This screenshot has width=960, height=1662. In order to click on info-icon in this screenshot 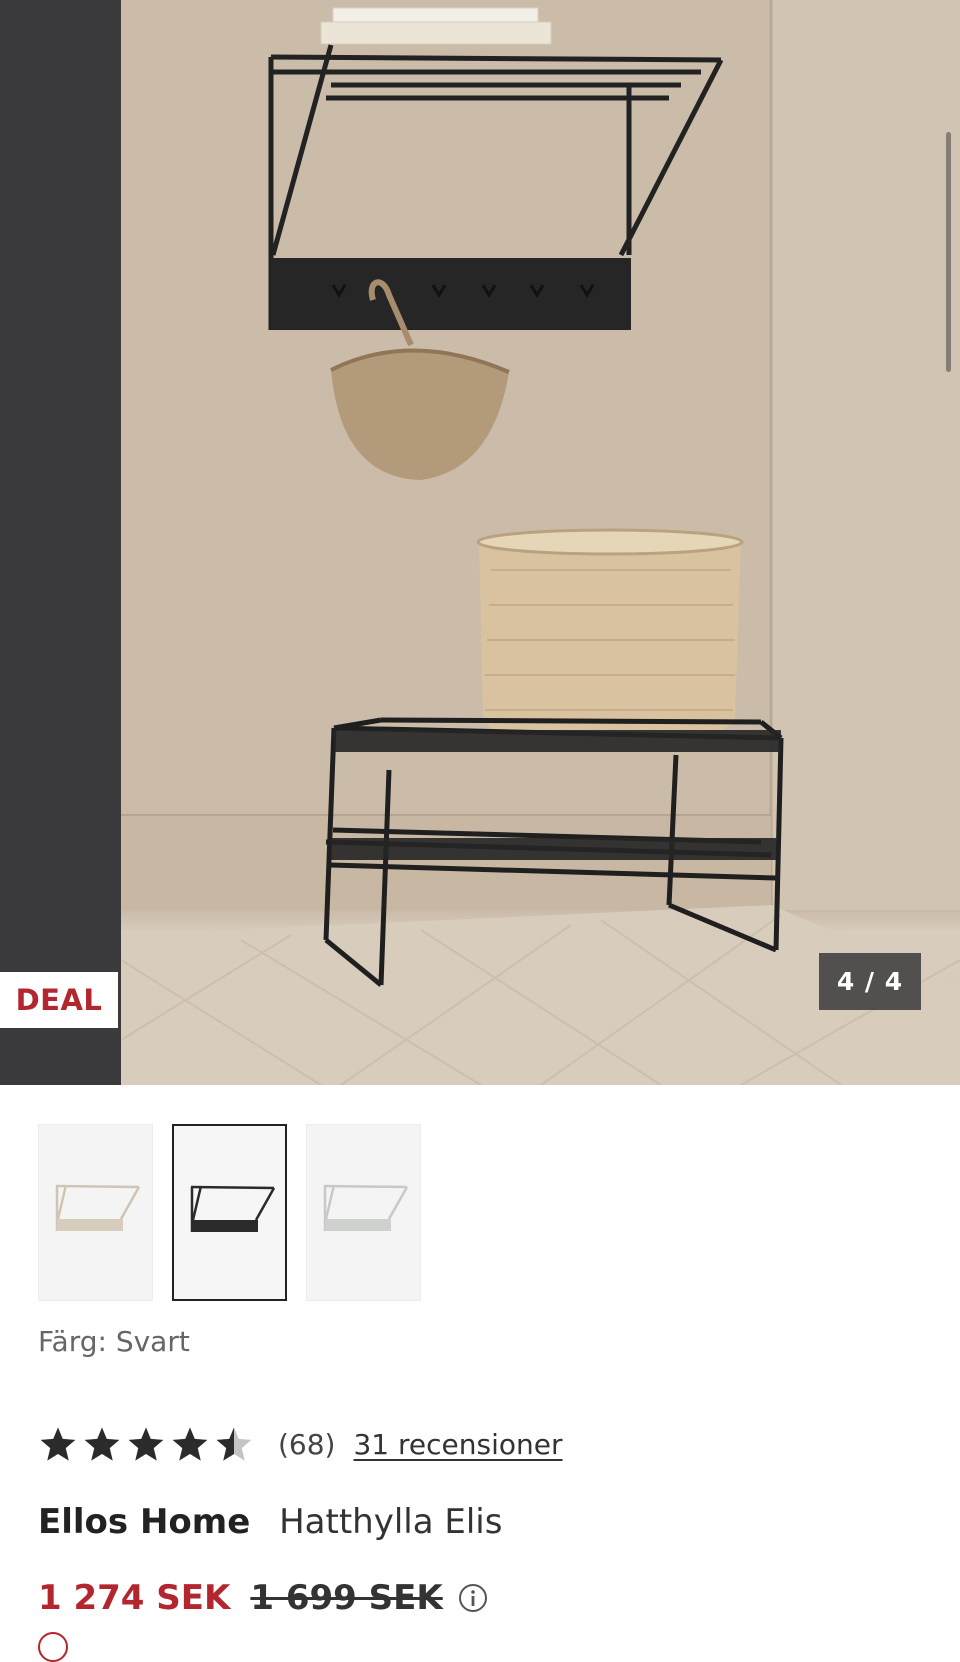, I will do `click(473, 1598)`.